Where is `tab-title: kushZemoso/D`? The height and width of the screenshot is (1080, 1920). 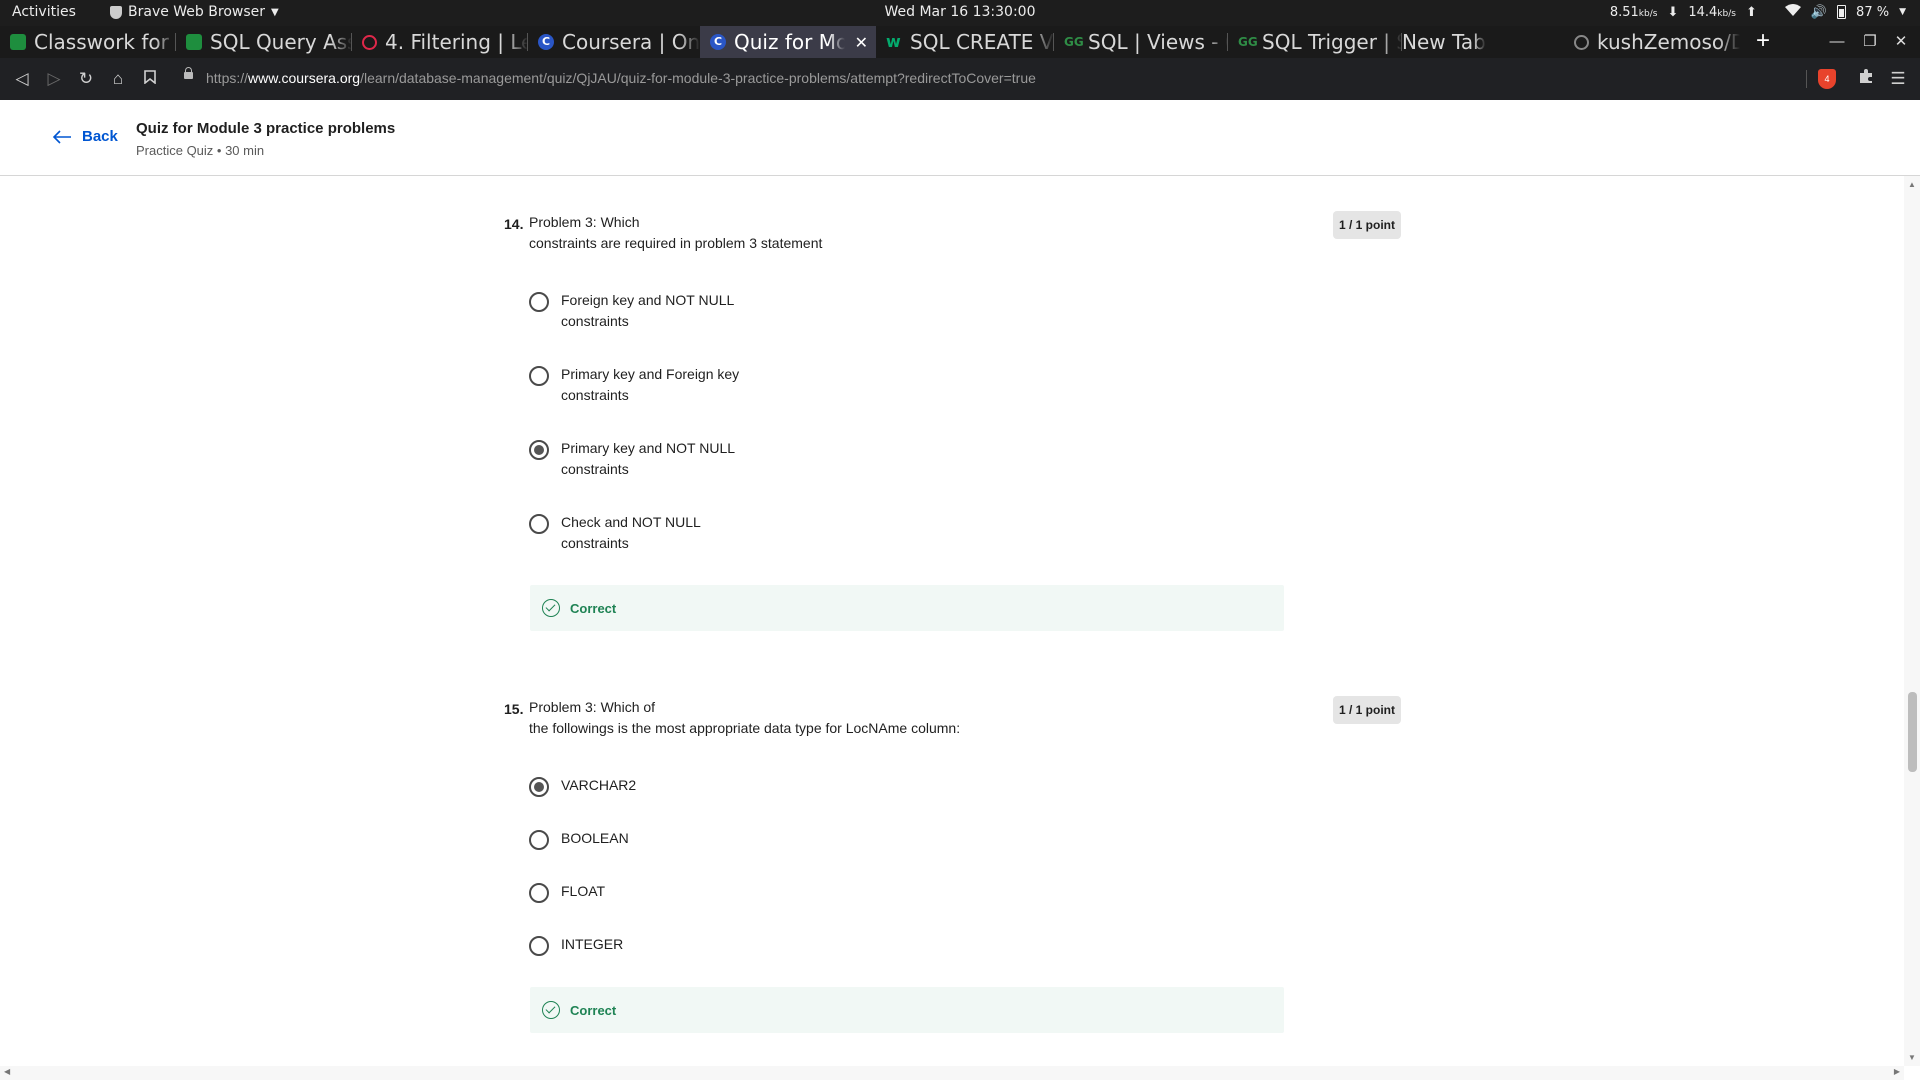 tab-title: kushZemoso/D is located at coordinates (1668, 42).